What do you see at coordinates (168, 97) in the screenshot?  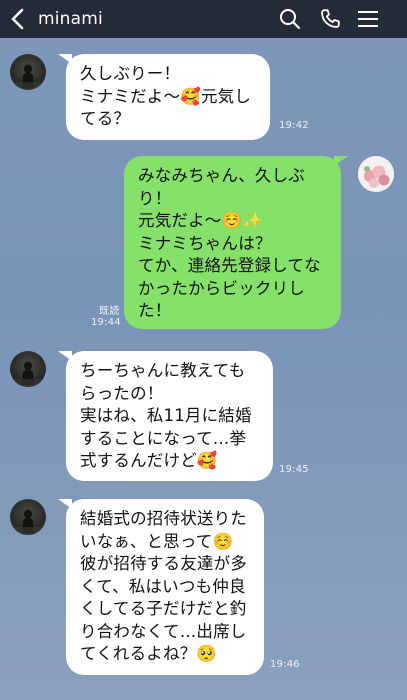 I see `message-bubble-incoming: 久しぶりー！ ミナミだよ〜🥰元気し てる？` at bounding box center [168, 97].